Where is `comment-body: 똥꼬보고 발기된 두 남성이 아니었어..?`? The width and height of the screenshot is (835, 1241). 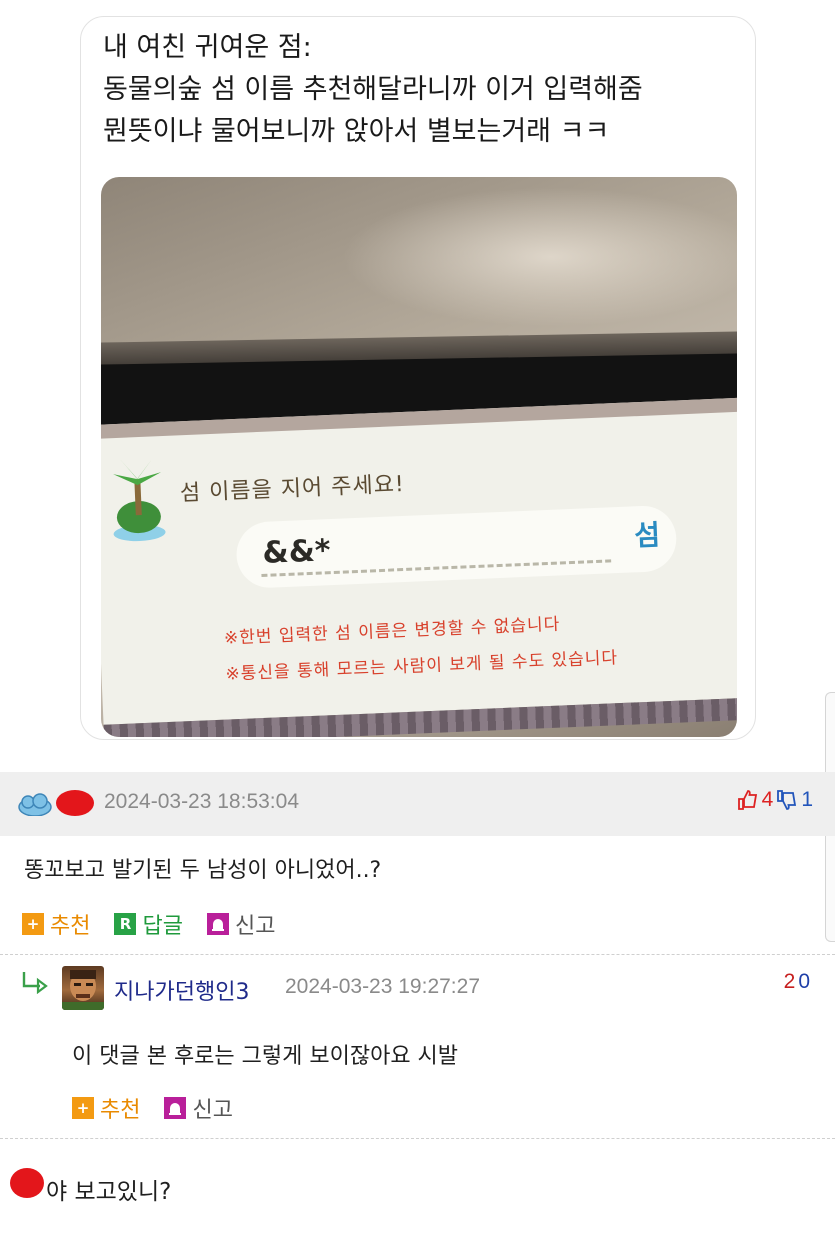 comment-body: 똥꼬보고 발기된 두 남성이 아니었어..? is located at coordinates (203, 870).